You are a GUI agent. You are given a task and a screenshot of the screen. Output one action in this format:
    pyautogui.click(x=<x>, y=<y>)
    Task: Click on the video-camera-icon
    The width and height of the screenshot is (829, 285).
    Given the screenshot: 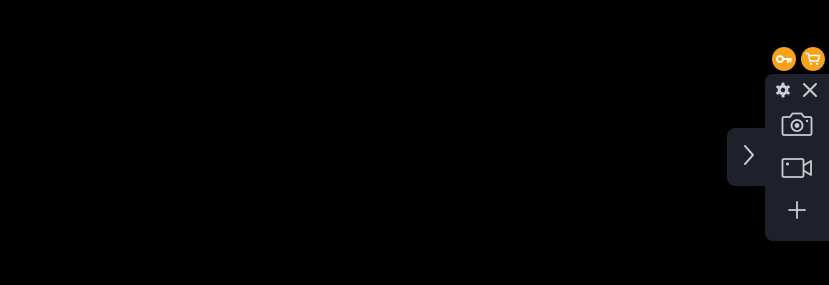 What is the action you would take?
    pyautogui.click(x=797, y=170)
    